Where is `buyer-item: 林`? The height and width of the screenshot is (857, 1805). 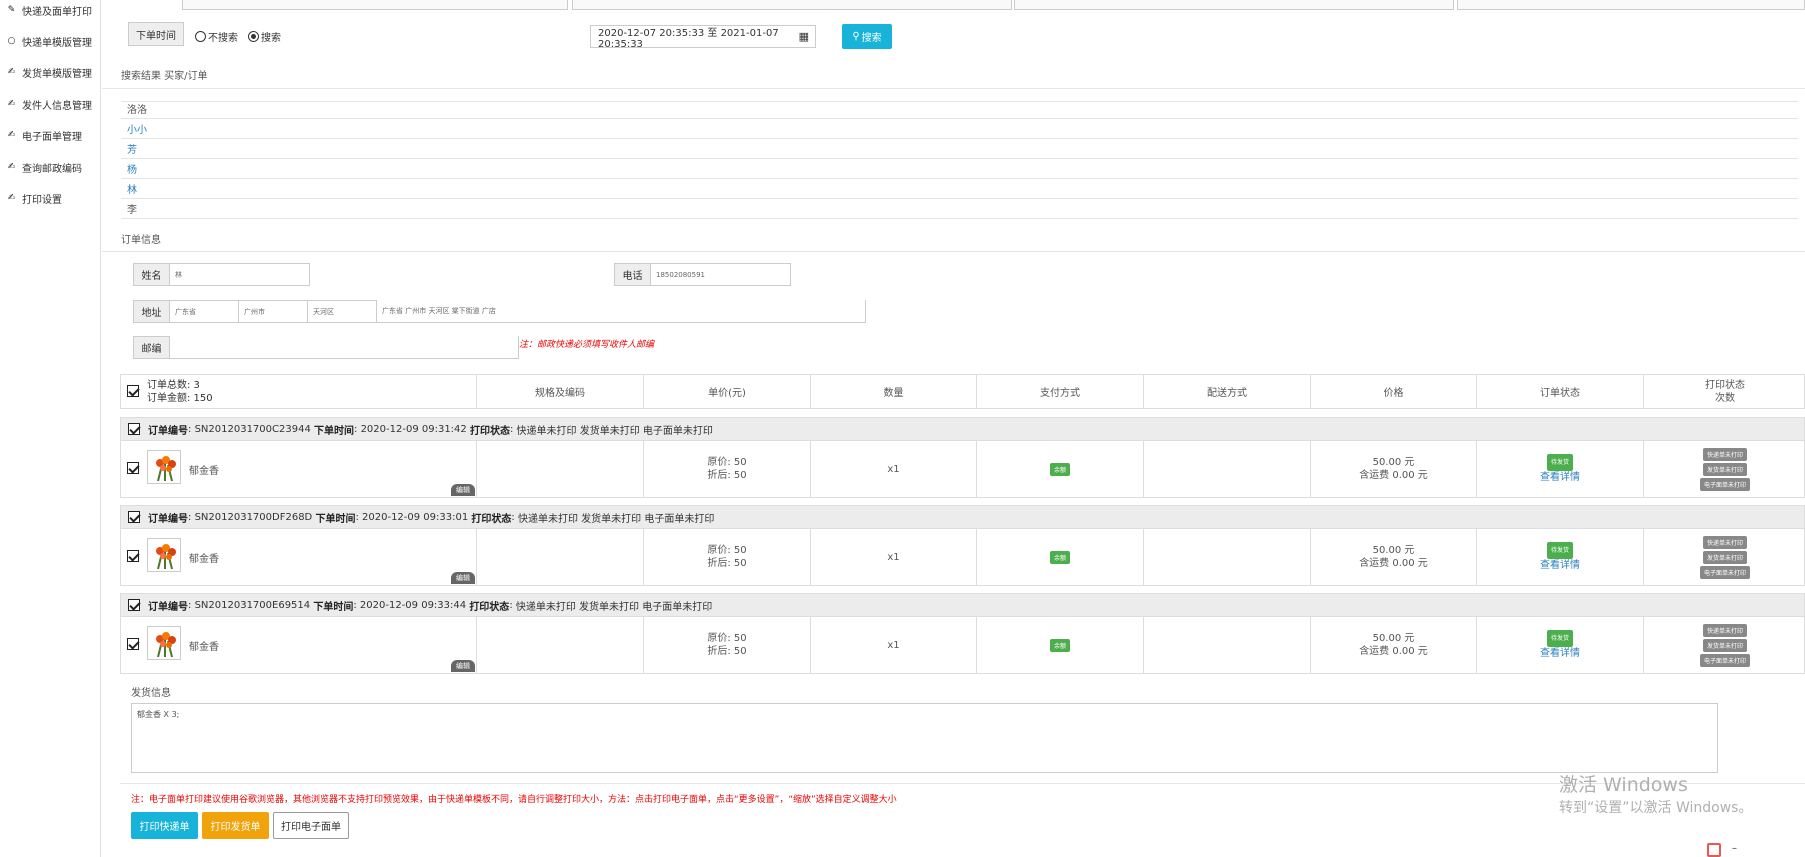
buyer-item: 林 is located at coordinates (959, 189).